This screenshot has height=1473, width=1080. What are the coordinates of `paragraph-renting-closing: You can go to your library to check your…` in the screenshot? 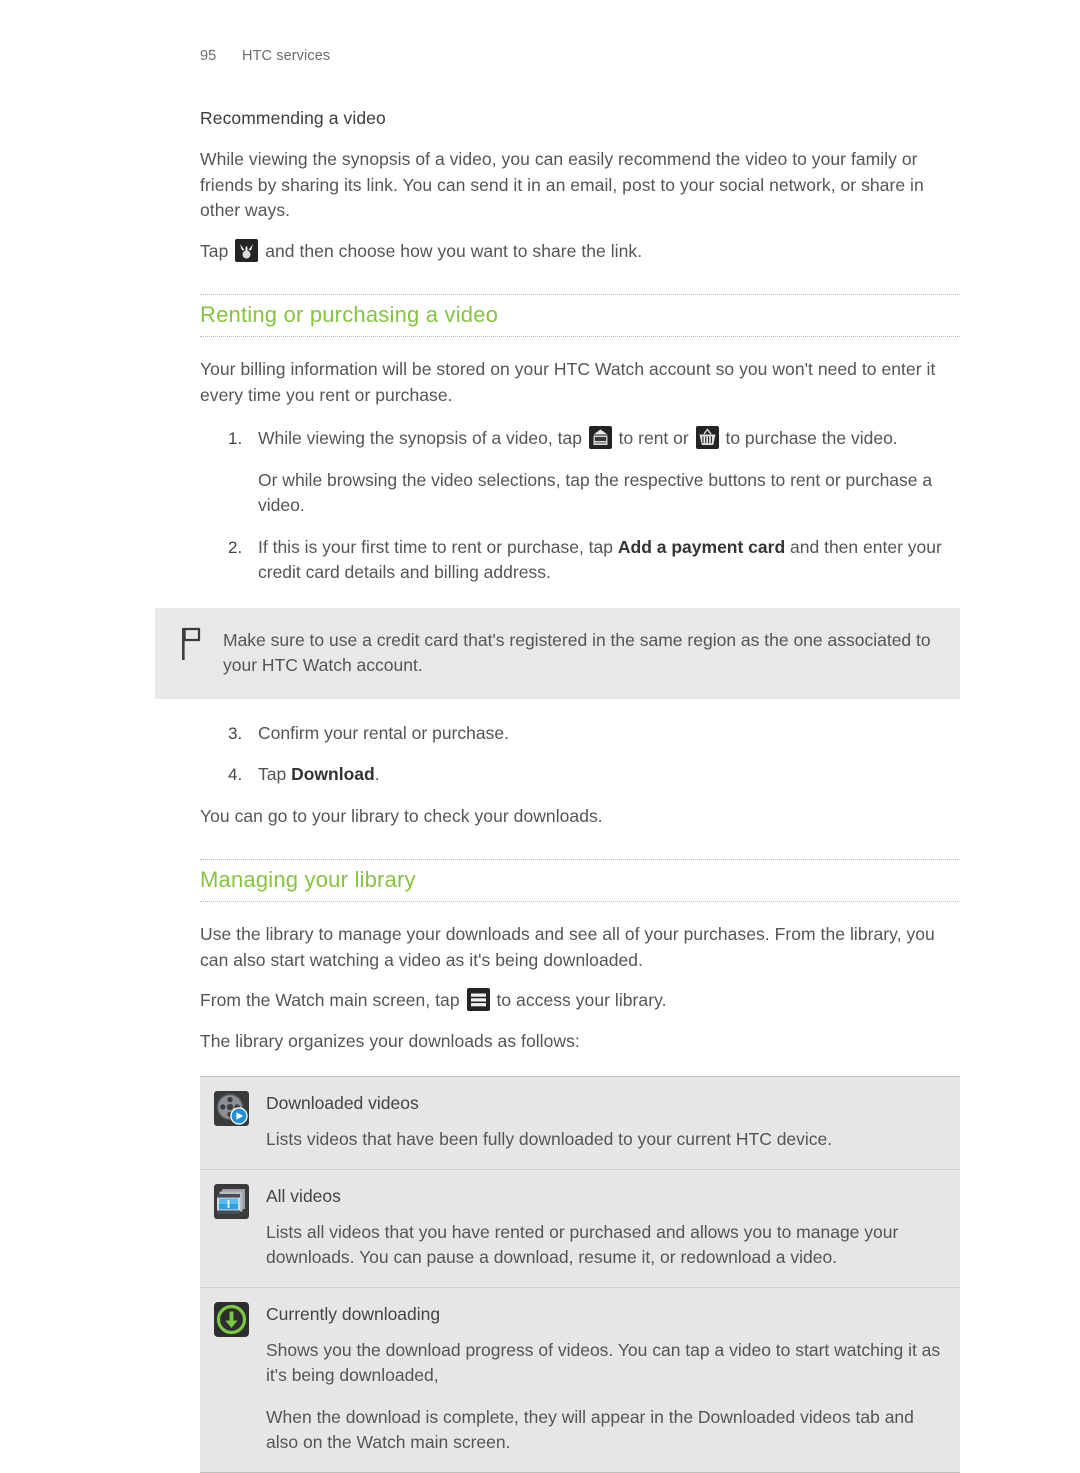 It's located at (401, 815).